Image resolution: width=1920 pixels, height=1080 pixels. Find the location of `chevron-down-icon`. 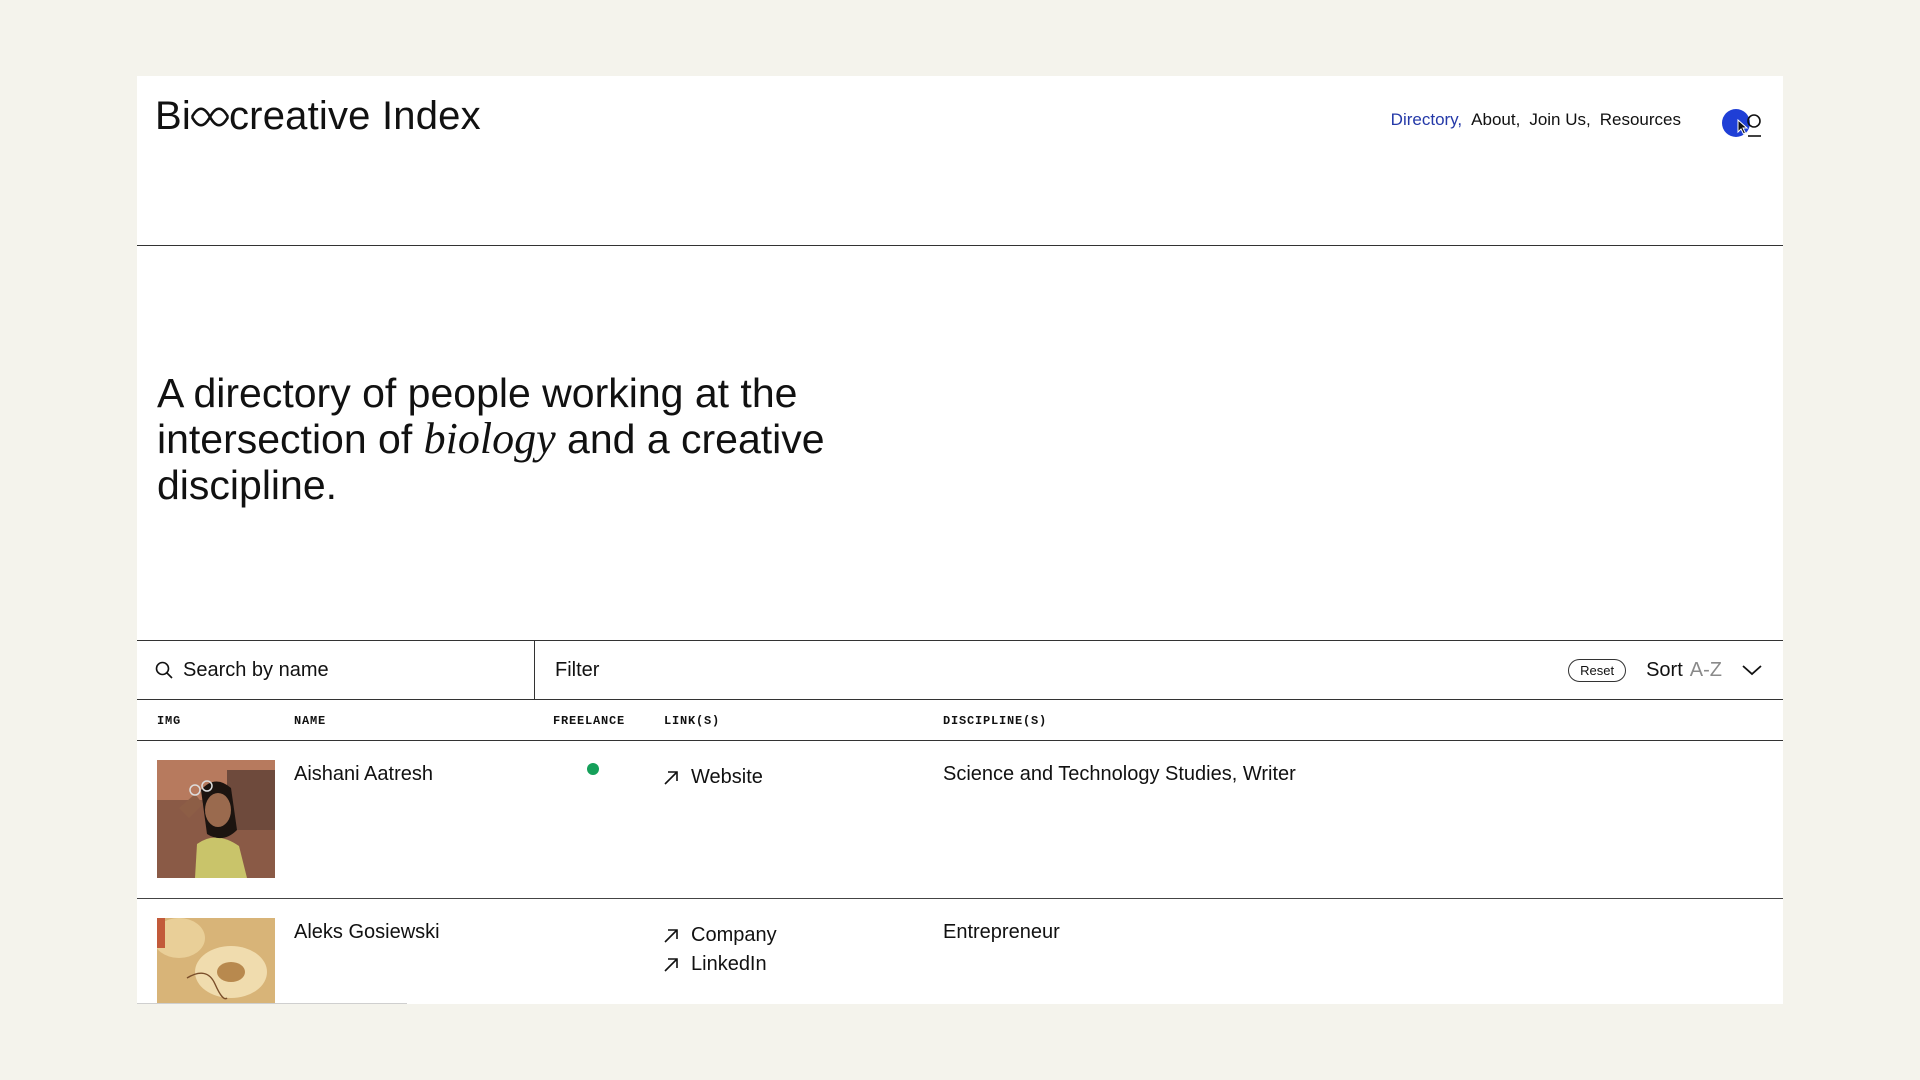

chevron-down-icon is located at coordinates (1752, 670).